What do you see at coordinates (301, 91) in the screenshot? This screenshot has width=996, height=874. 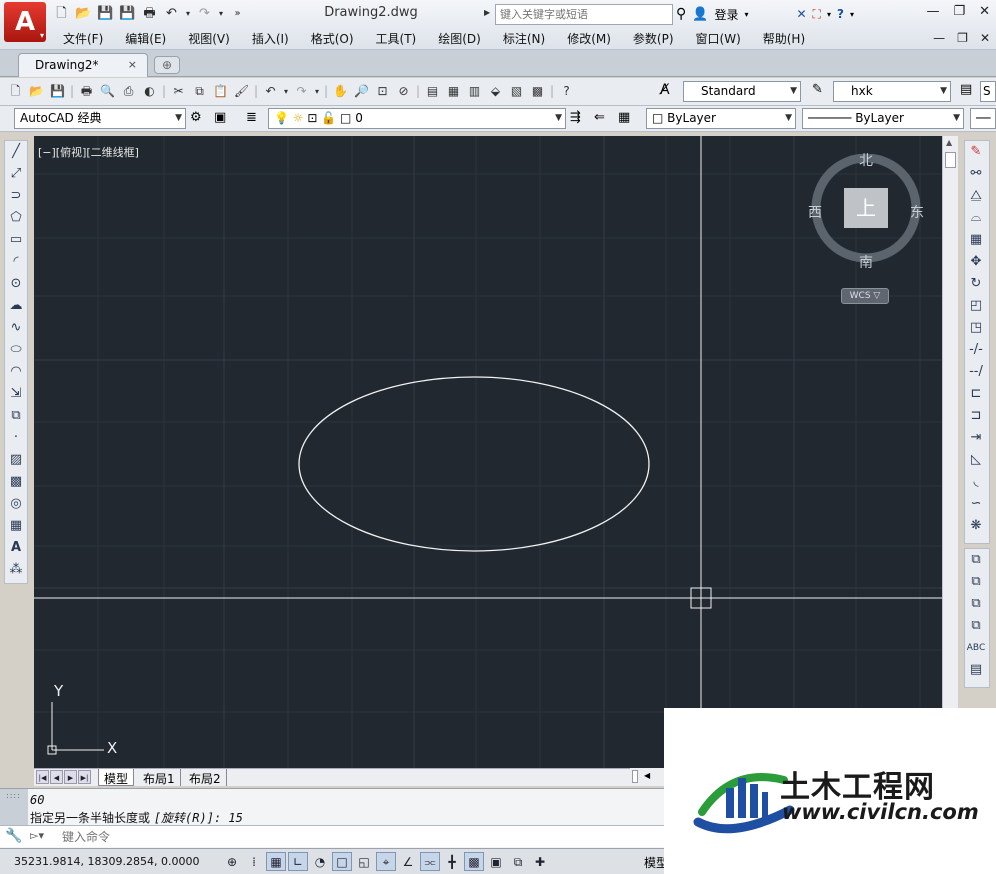 I see `redo-icon: ↷` at bounding box center [301, 91].